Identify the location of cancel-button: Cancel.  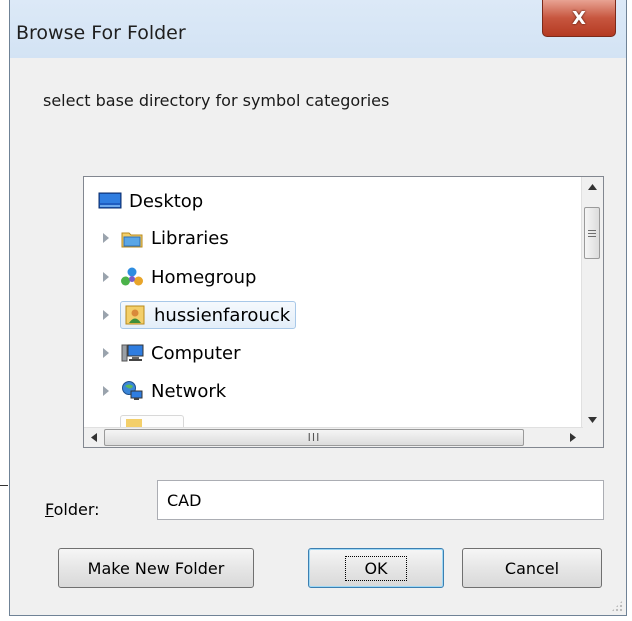
(532, 568).